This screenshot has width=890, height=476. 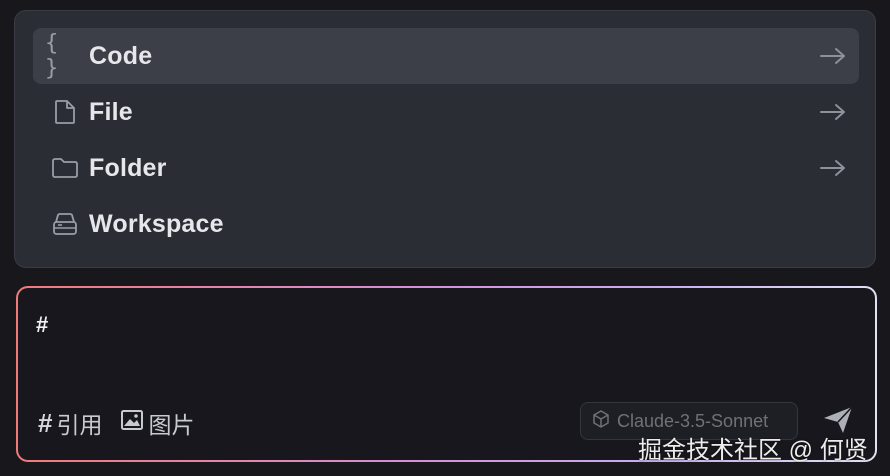 I want to click on watermark: 掘金技术社区 @ 何贤, so click(x=753, y=450).